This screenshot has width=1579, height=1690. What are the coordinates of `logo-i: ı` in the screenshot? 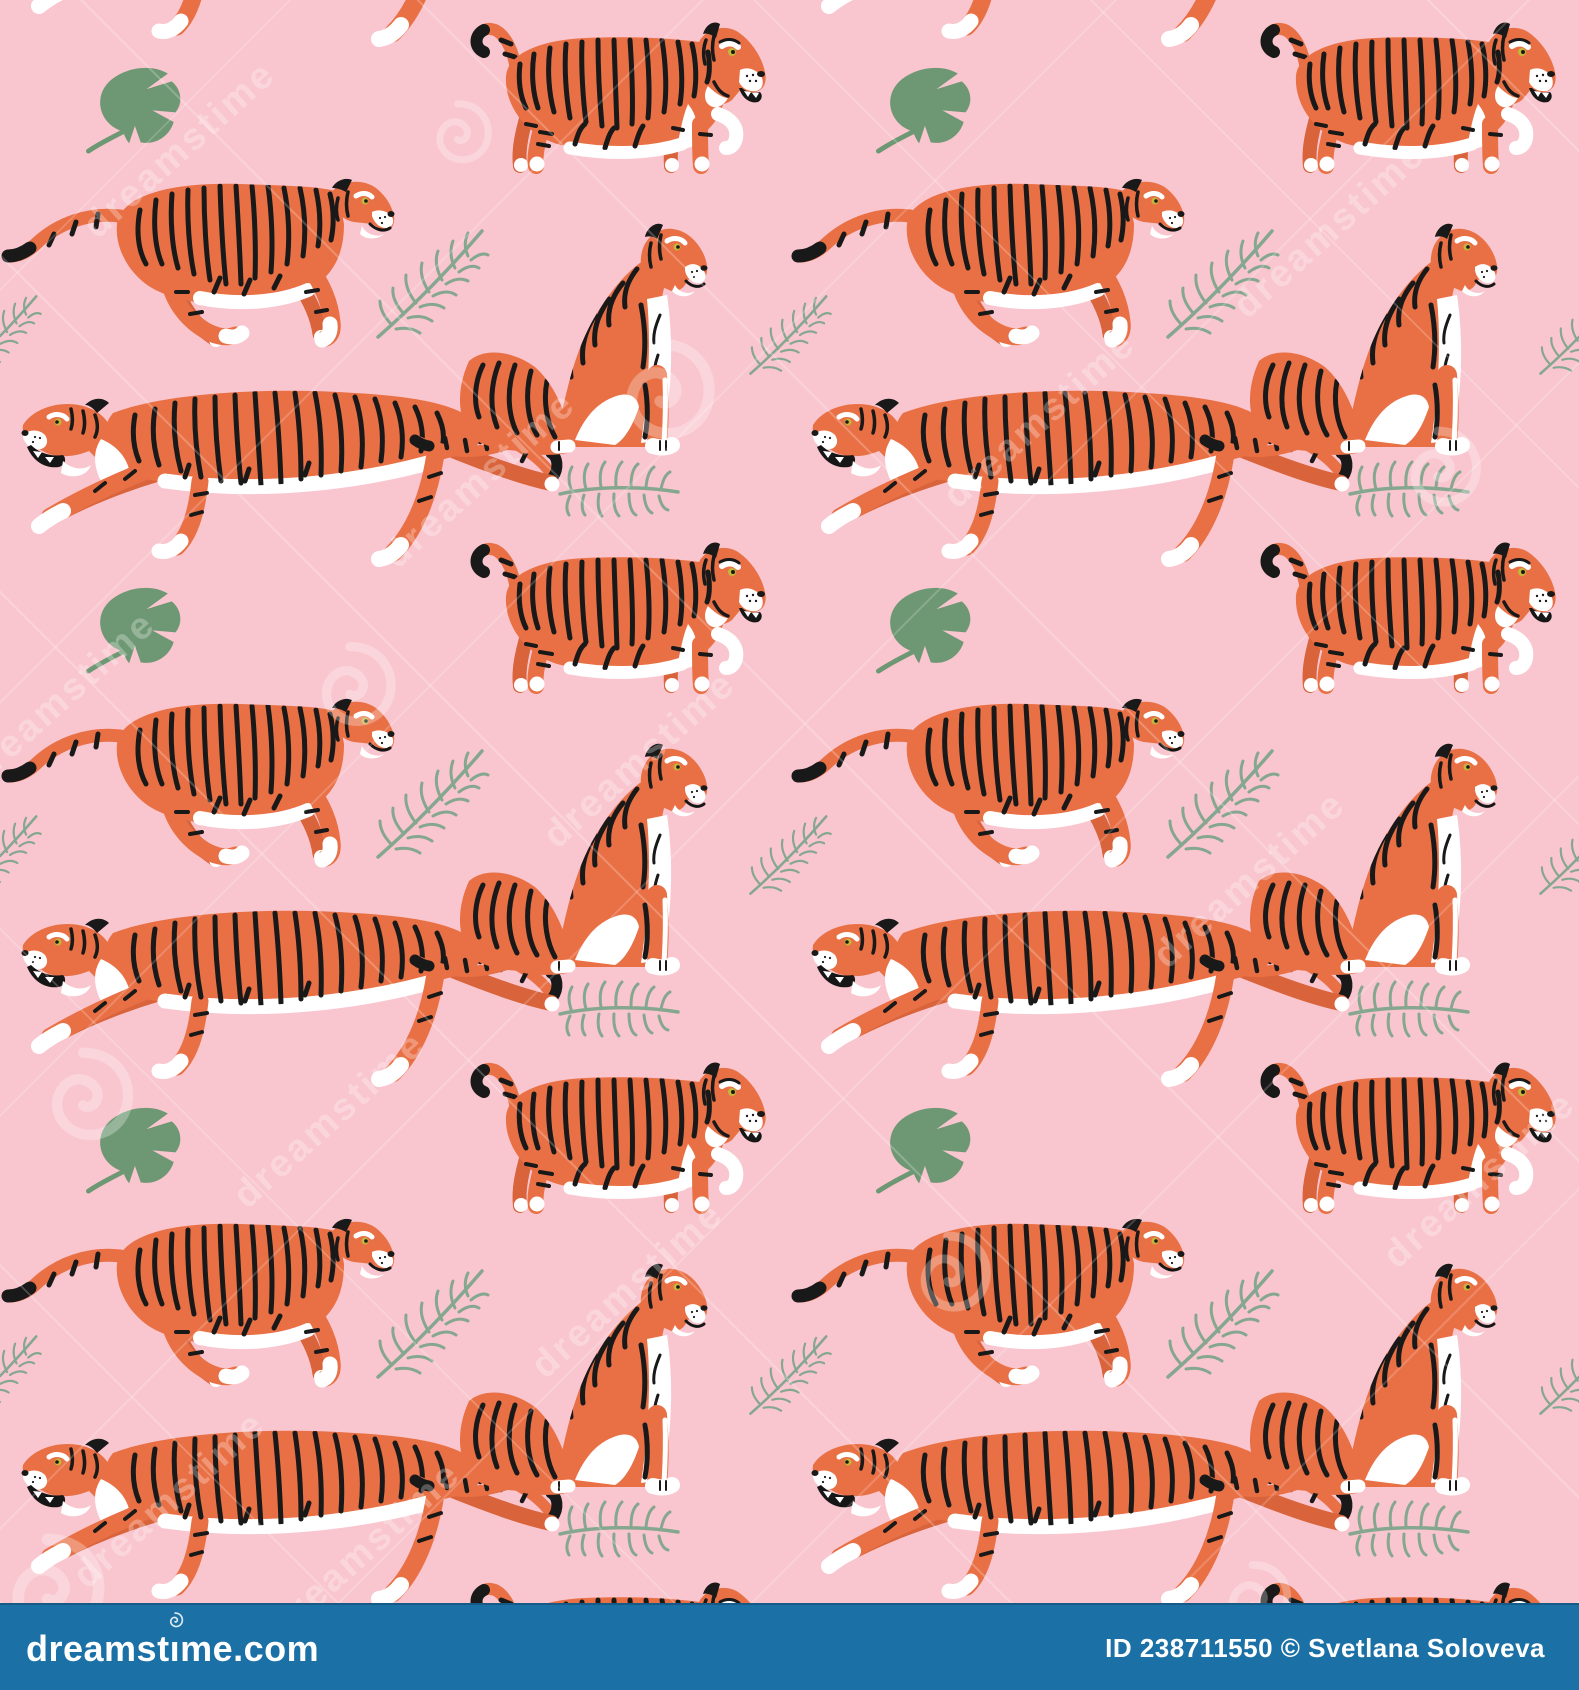 It's located at (177, 1640).